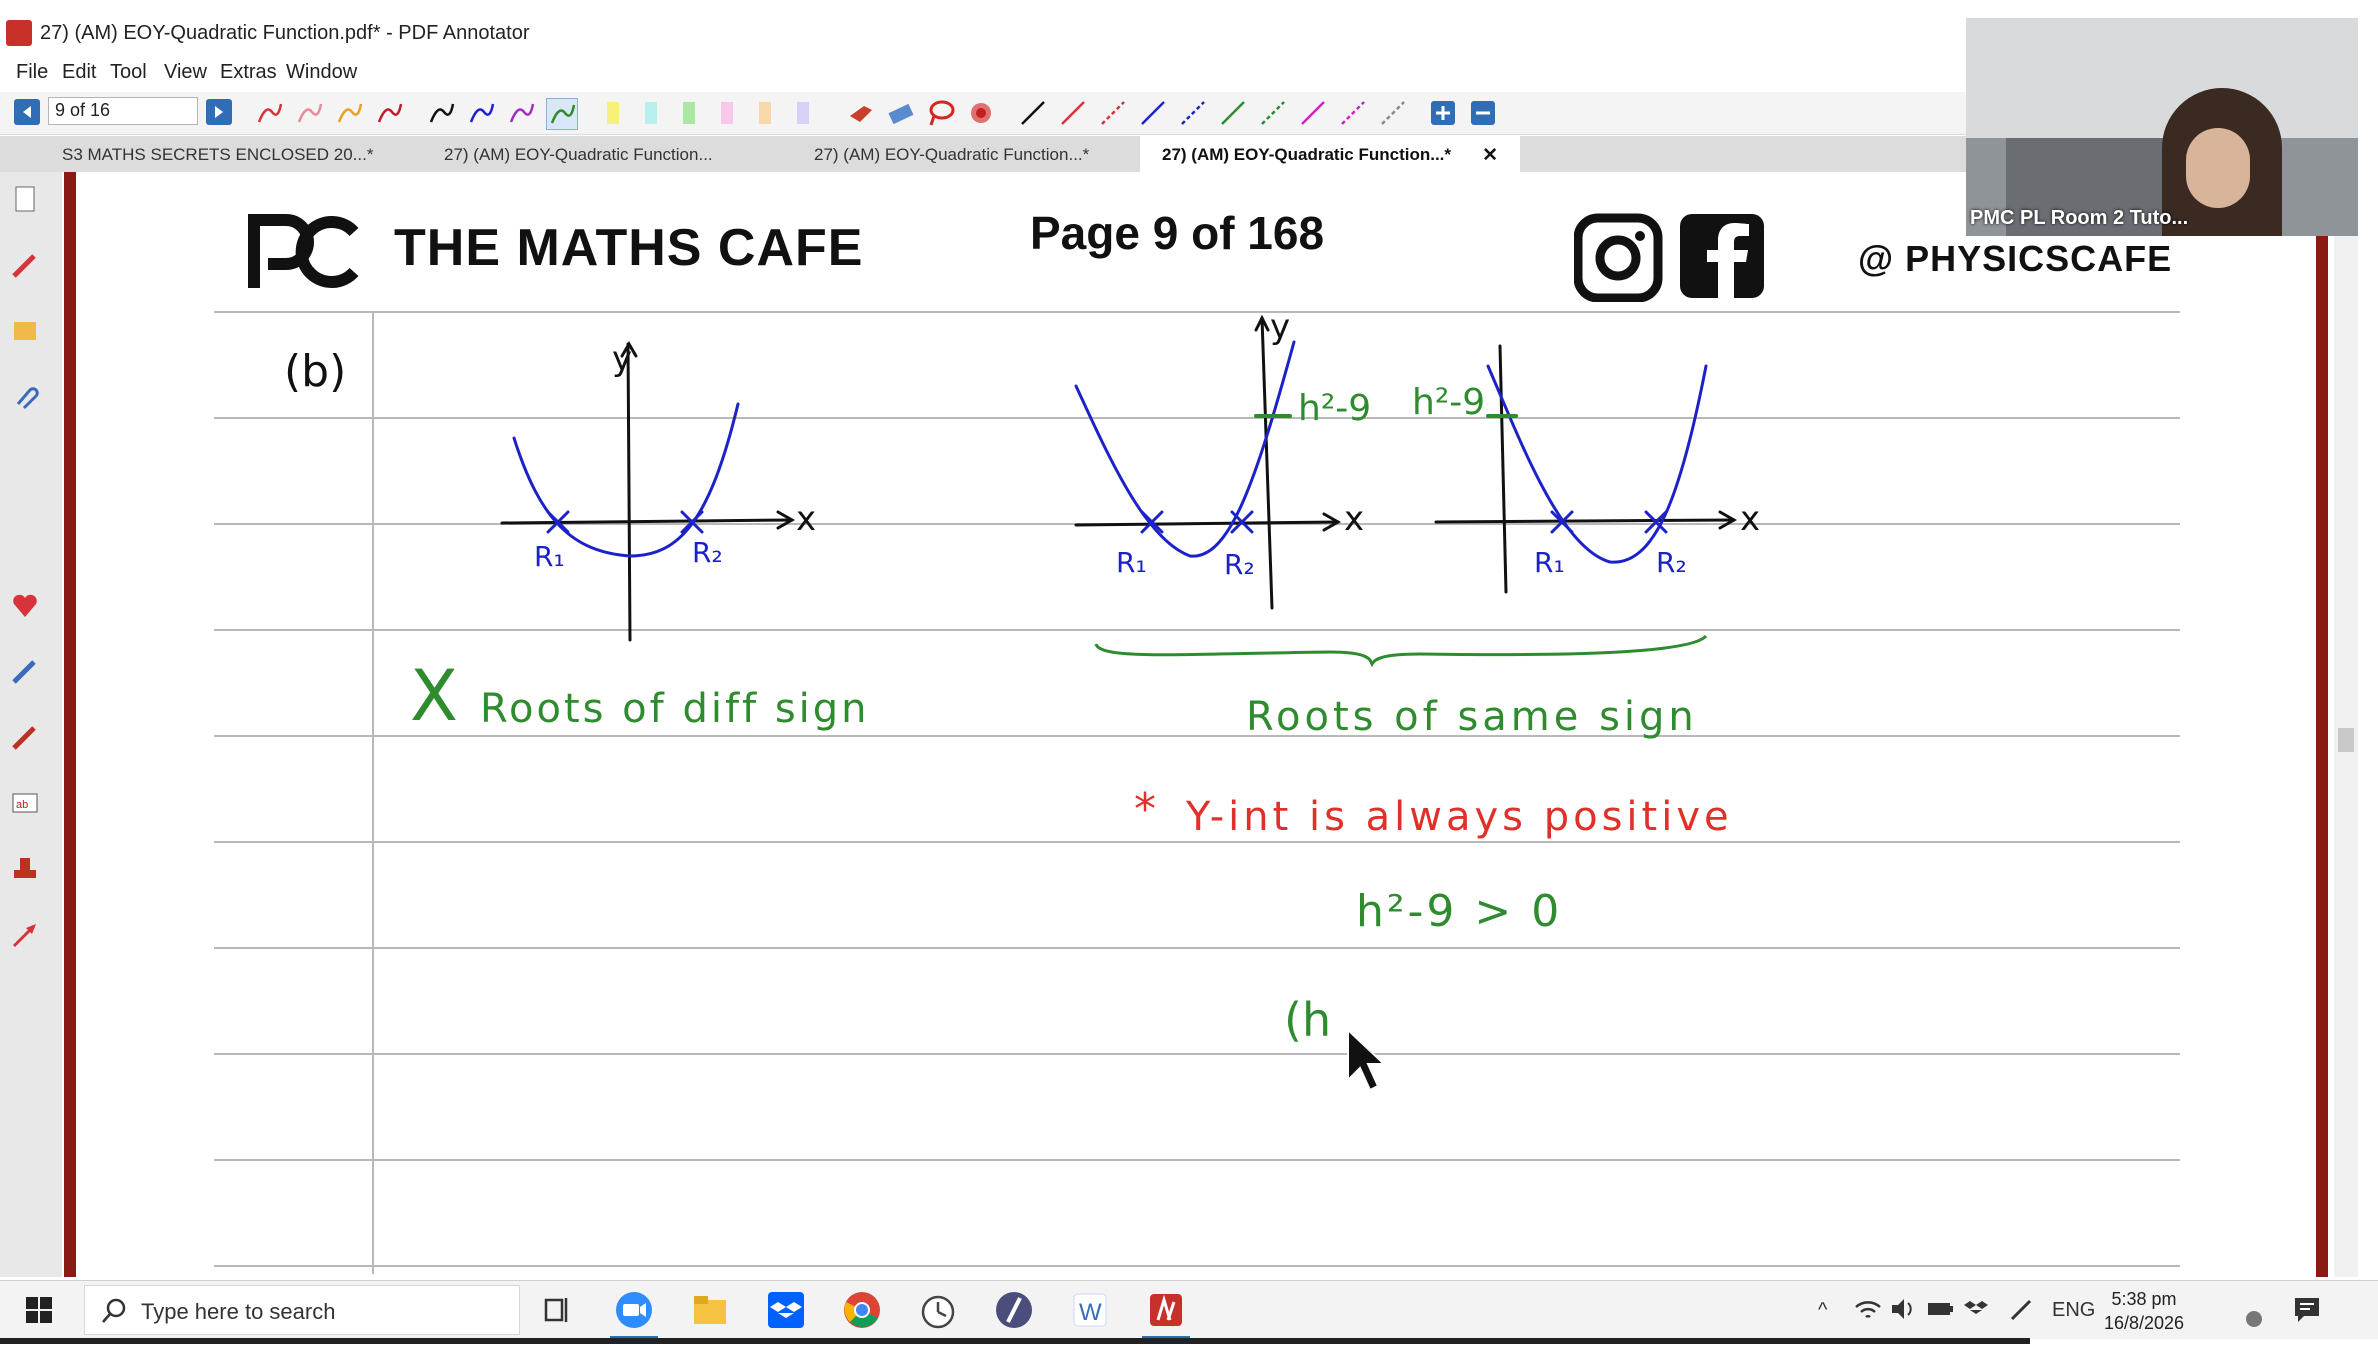 The height and width of the screenshot is (1350, 2378). What do you see at coordinates (22, 805) in the screenshot?
I see `svg-text: ab` at bounding box center [22, 805].